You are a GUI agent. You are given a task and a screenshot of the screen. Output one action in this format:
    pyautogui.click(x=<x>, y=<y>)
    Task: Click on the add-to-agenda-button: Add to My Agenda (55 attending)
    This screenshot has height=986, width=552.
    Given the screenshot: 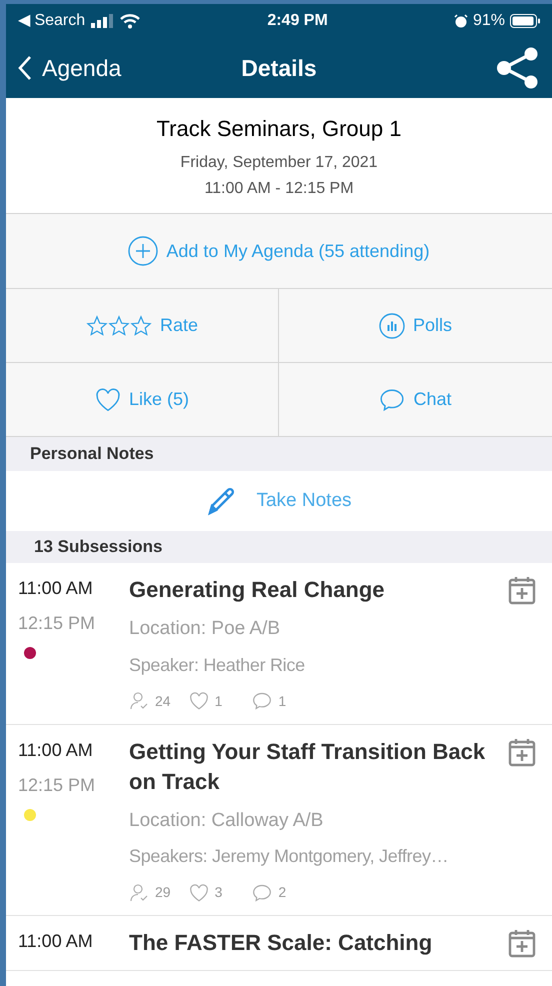 What is the action you would take?
    pyautogui.click(x=279, y=251)
    